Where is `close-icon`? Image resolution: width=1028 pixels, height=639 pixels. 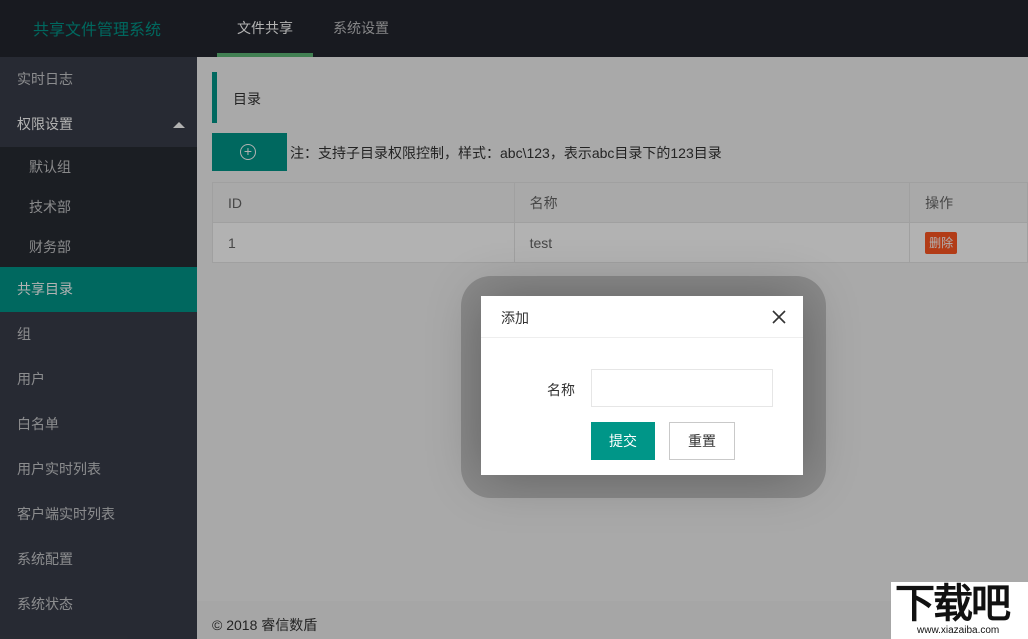 close-icon is located at coordinates (779, 317).